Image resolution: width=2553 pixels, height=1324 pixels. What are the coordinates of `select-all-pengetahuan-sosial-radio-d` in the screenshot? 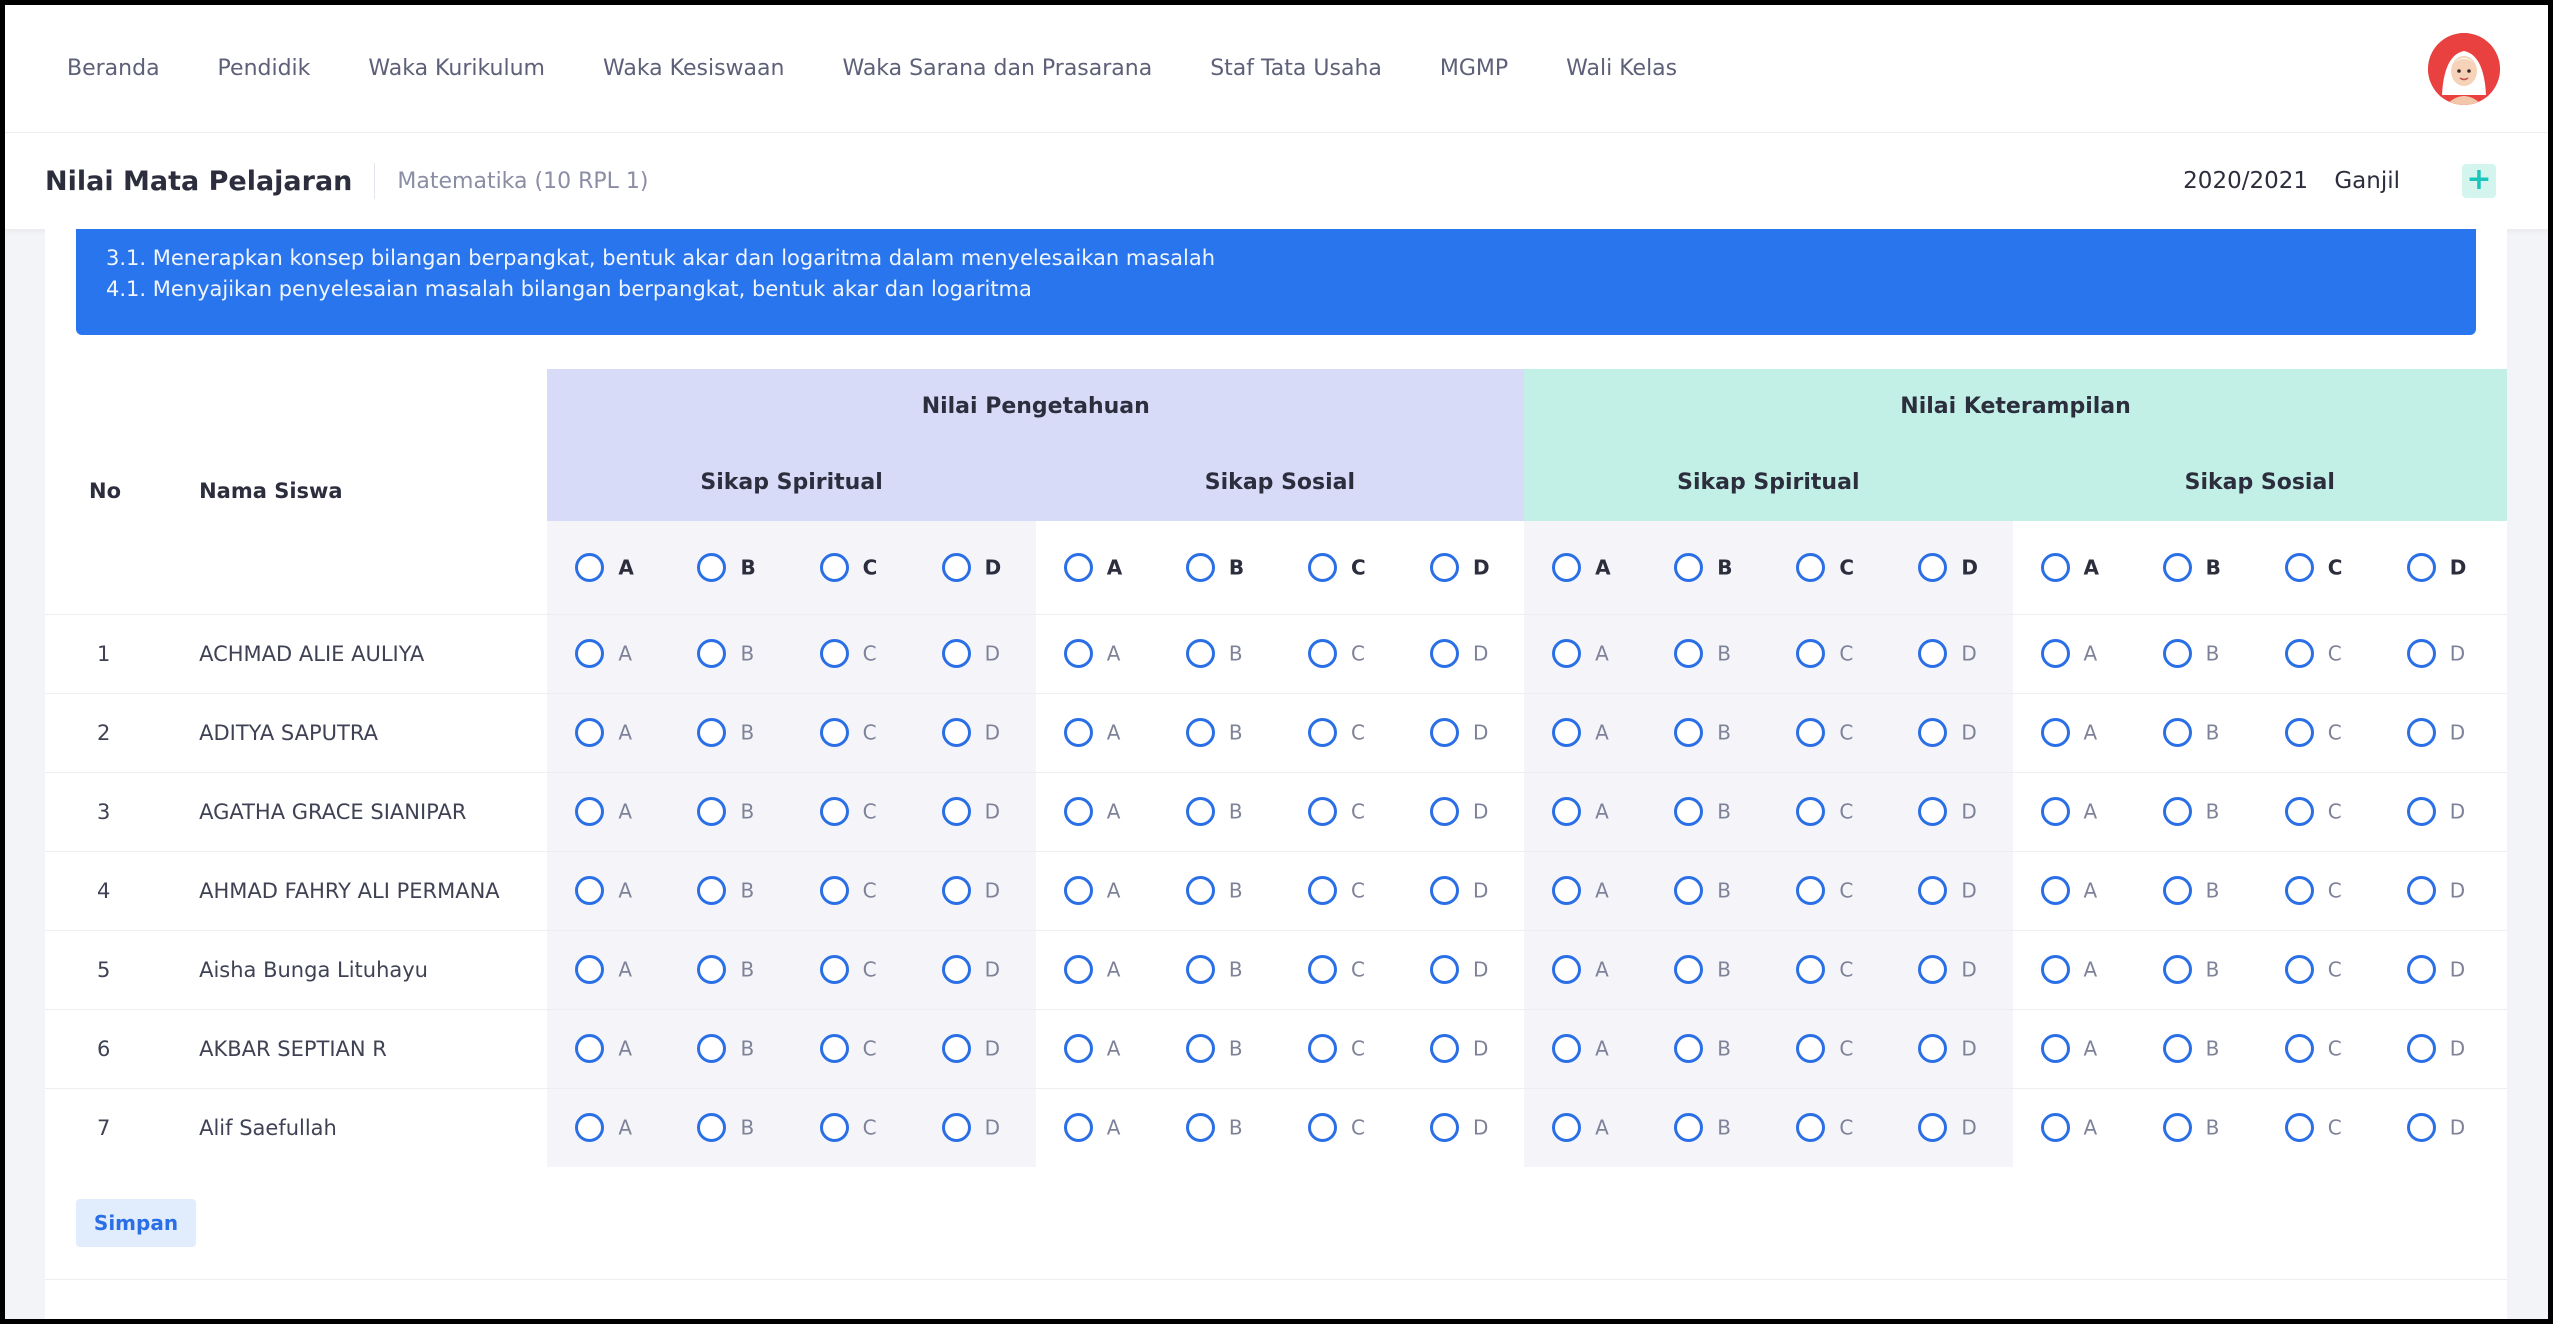 It's located at (1445, 567).